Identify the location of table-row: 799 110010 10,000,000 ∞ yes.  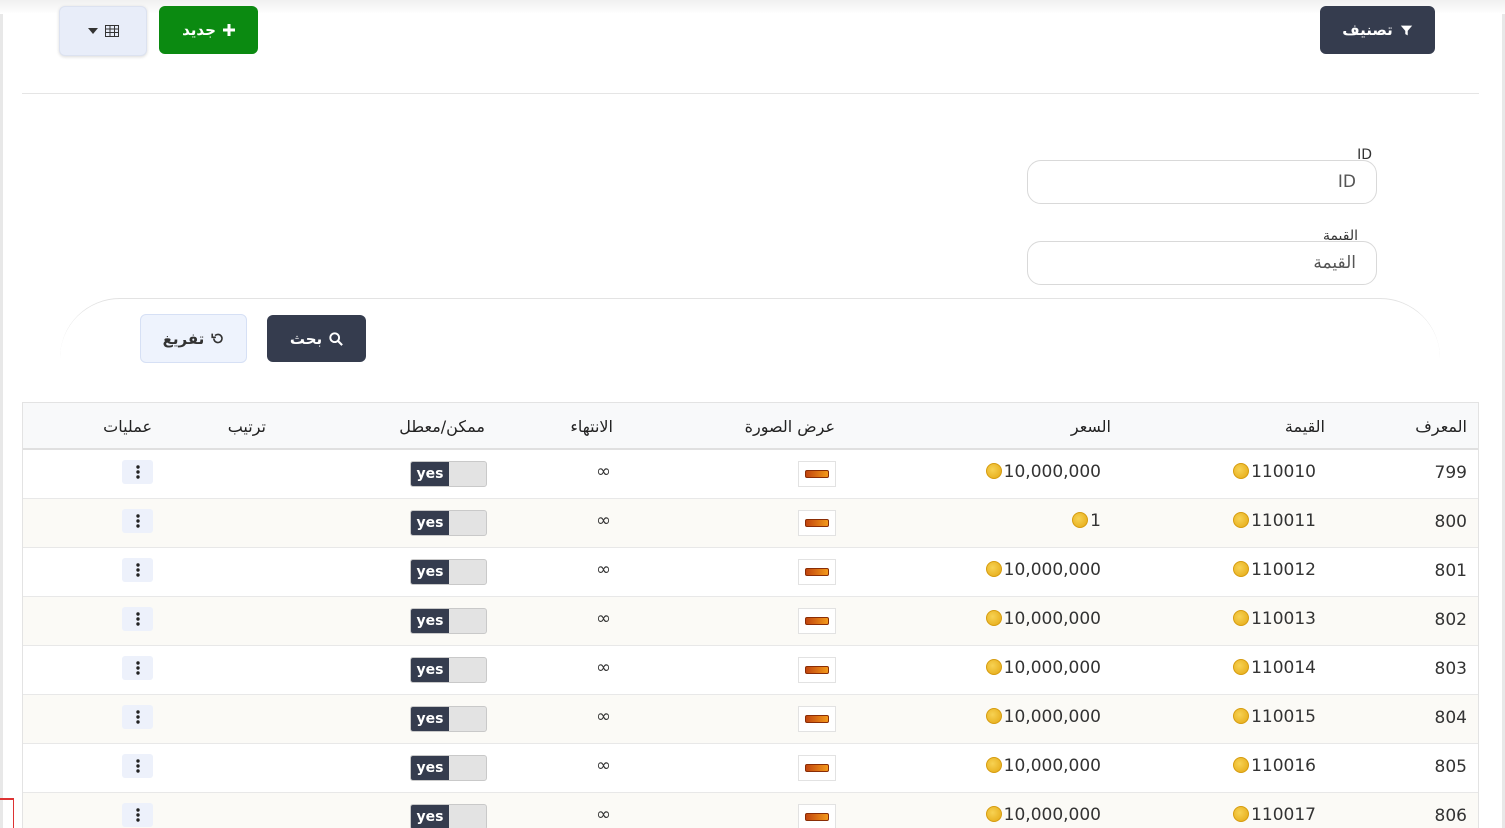
(750, 474).